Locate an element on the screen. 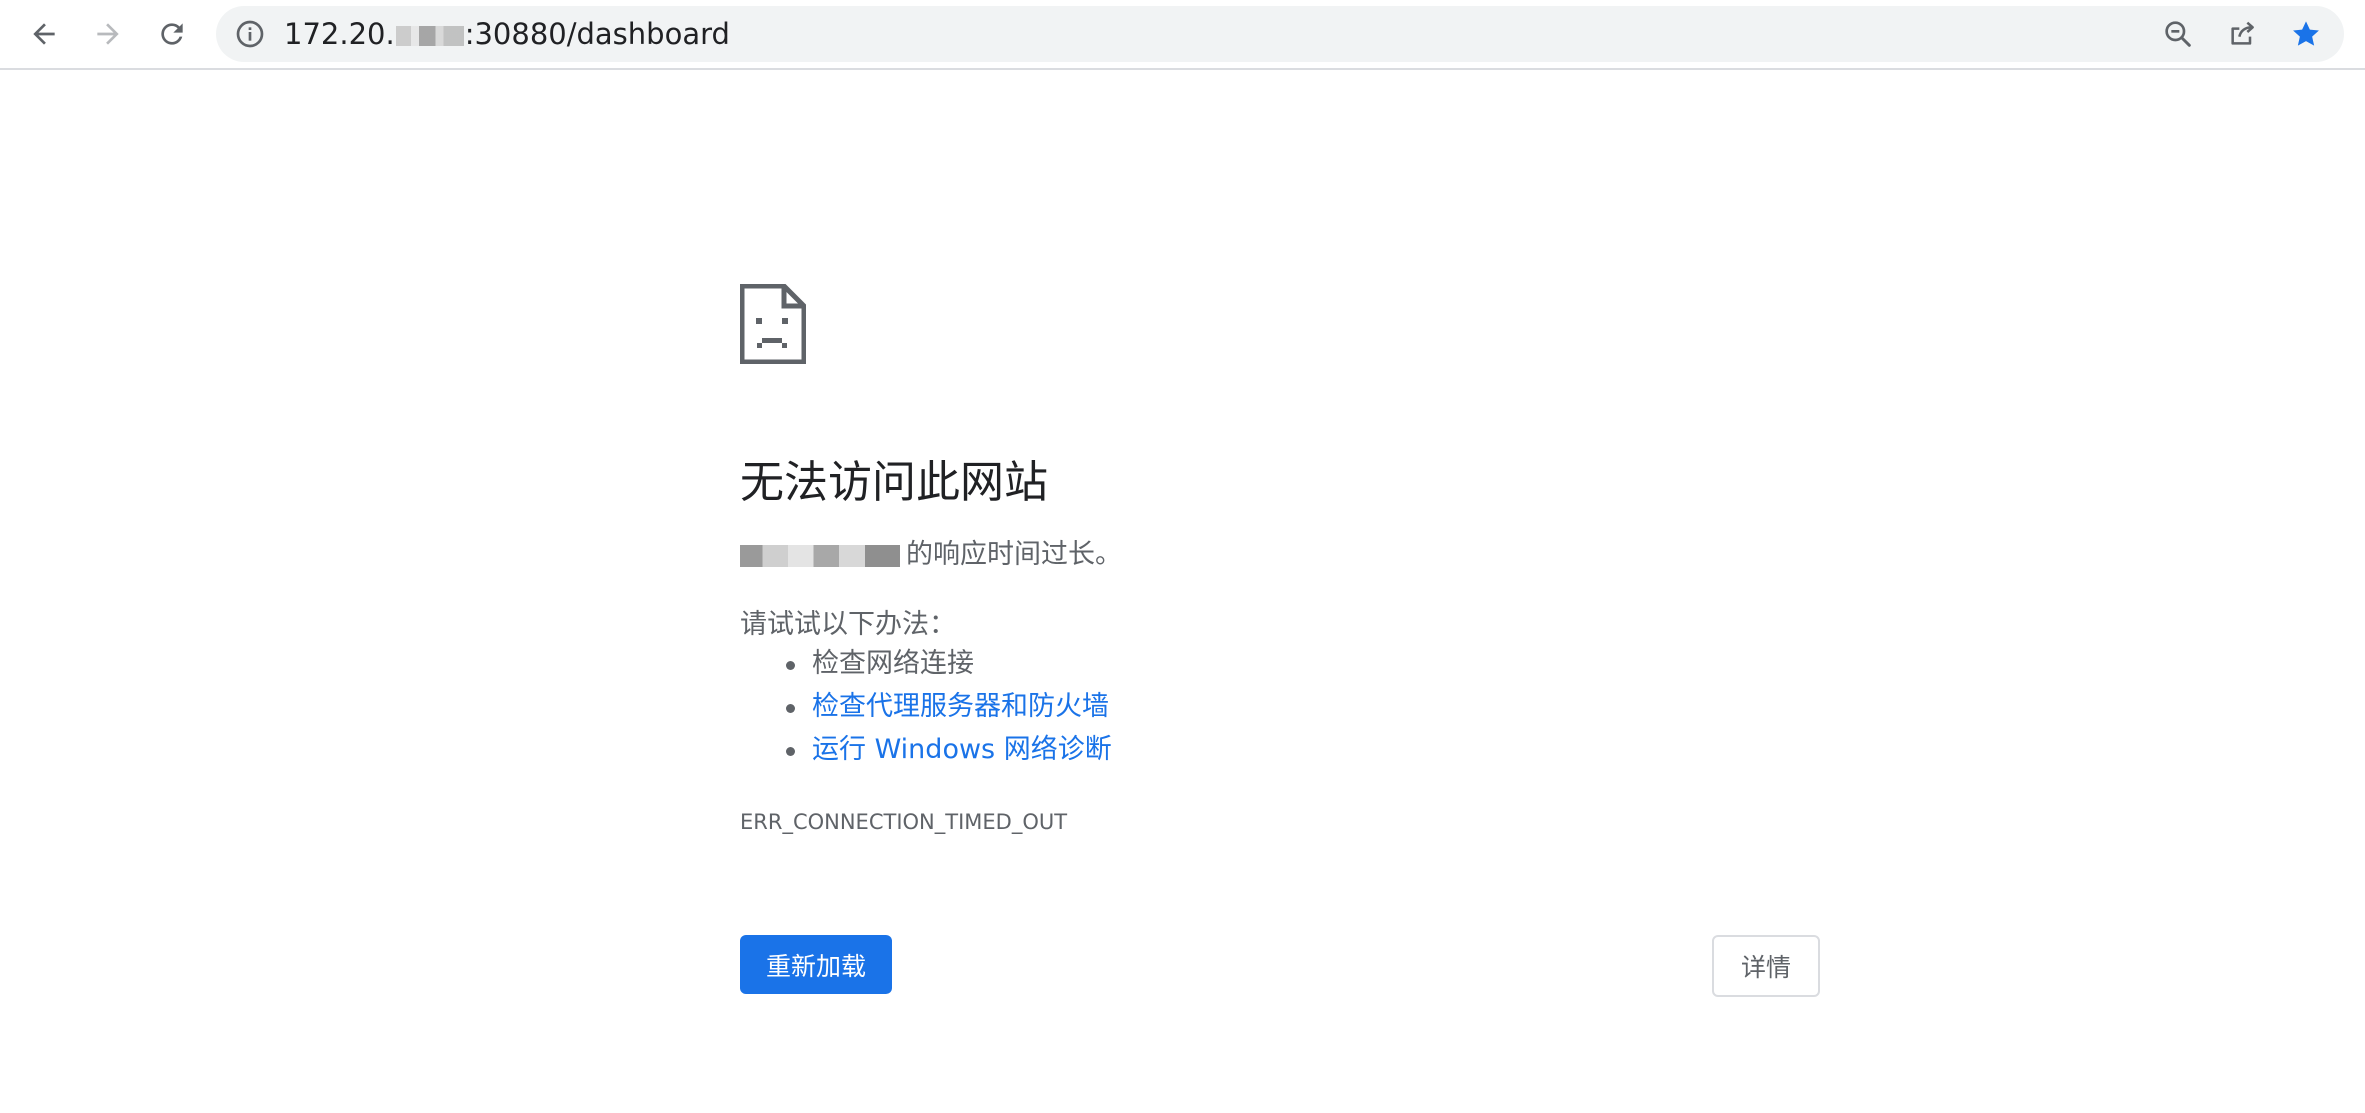  error-code: ERR_CONNECTION_TIMED_OUT is located at coordinates (904, 822).